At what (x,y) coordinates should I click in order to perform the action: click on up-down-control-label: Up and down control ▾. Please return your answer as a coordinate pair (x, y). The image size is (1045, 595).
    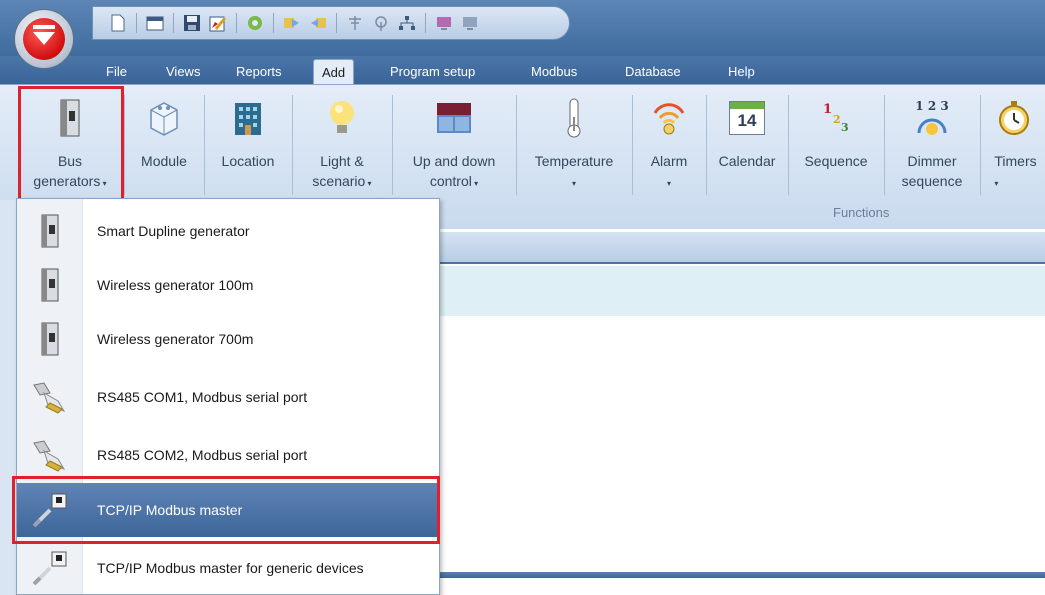
    Looking at the image, I should click on (454, 171).